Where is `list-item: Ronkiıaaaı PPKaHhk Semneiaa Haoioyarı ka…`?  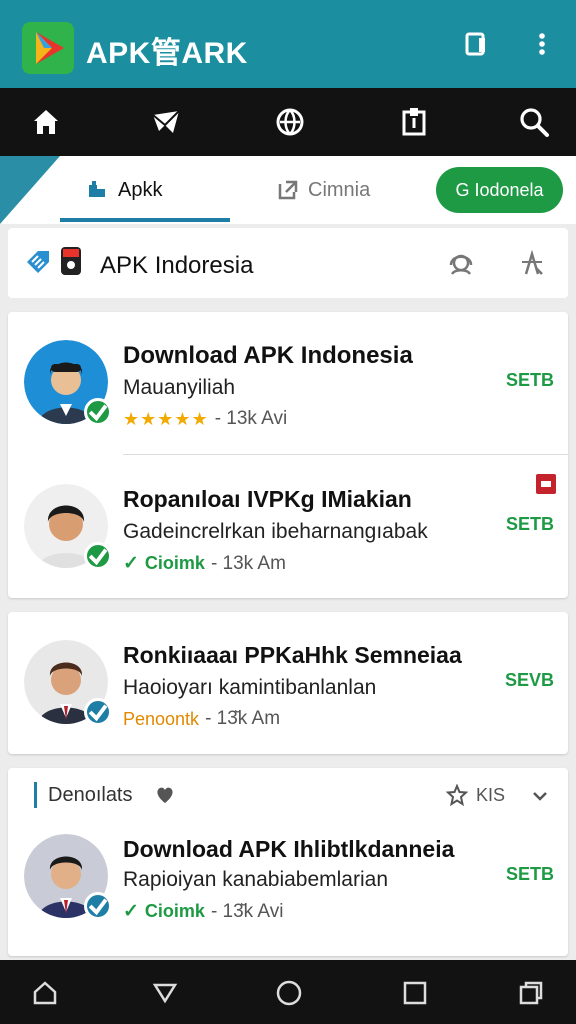 list-item: Ronkiıaaaı PPKaHhk Semneiaa Haoioyarı ka… is located at coordinates (288, 682).